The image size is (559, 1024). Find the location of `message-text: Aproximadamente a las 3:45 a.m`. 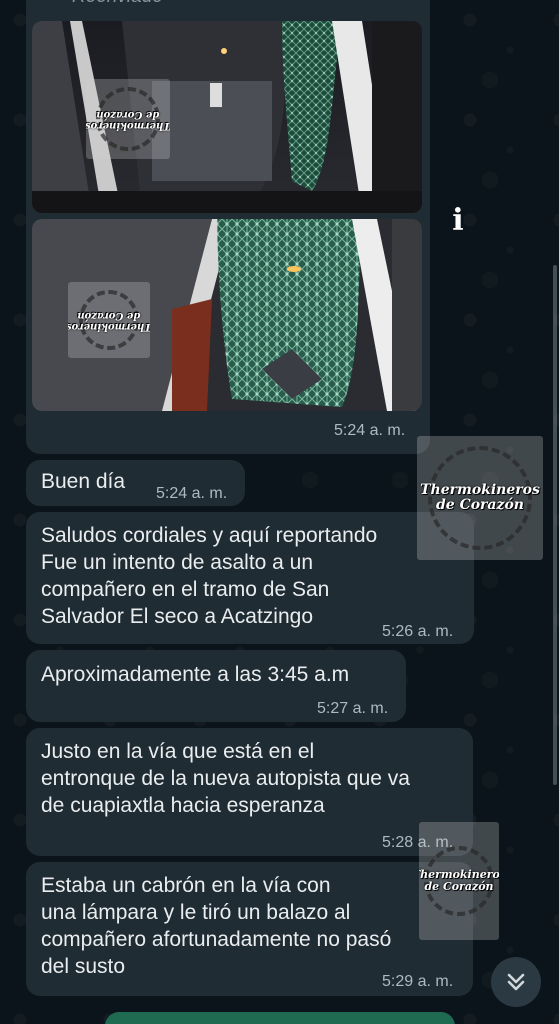

message-text: Aproximadamente a las 3:45 a.m is located at coordinates (195, 674).